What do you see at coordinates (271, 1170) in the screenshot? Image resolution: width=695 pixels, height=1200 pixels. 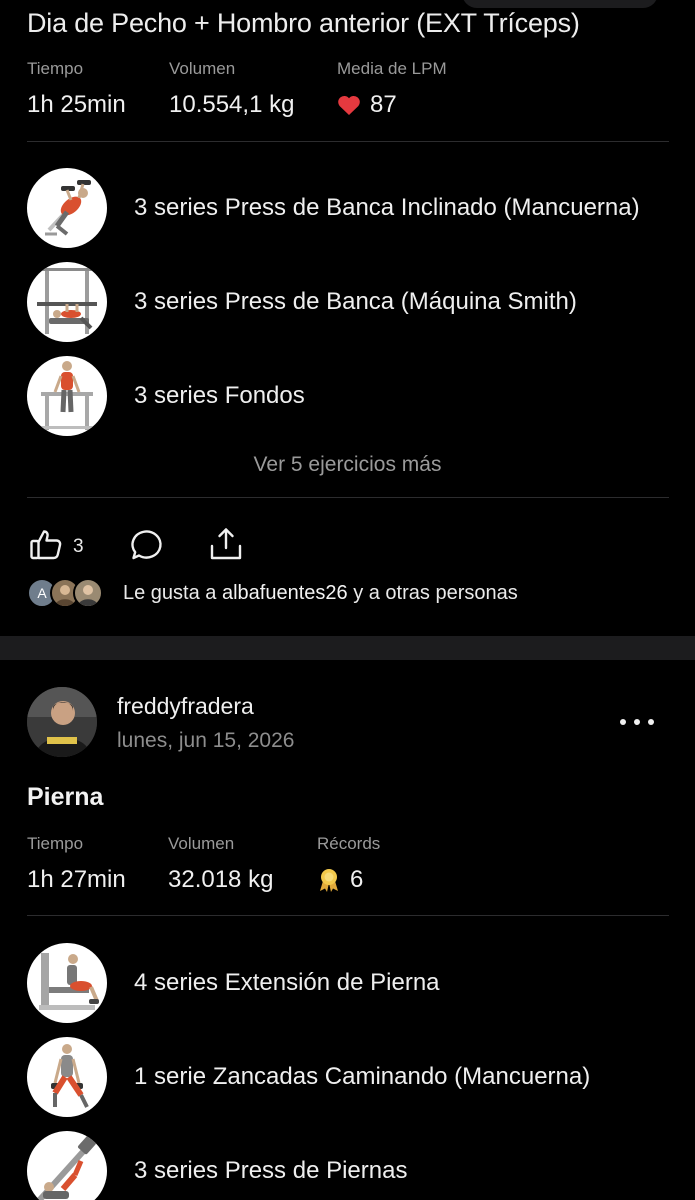 I see `exercise-label: 3 series Press de Piernas` at bounding box center [271, 1170].